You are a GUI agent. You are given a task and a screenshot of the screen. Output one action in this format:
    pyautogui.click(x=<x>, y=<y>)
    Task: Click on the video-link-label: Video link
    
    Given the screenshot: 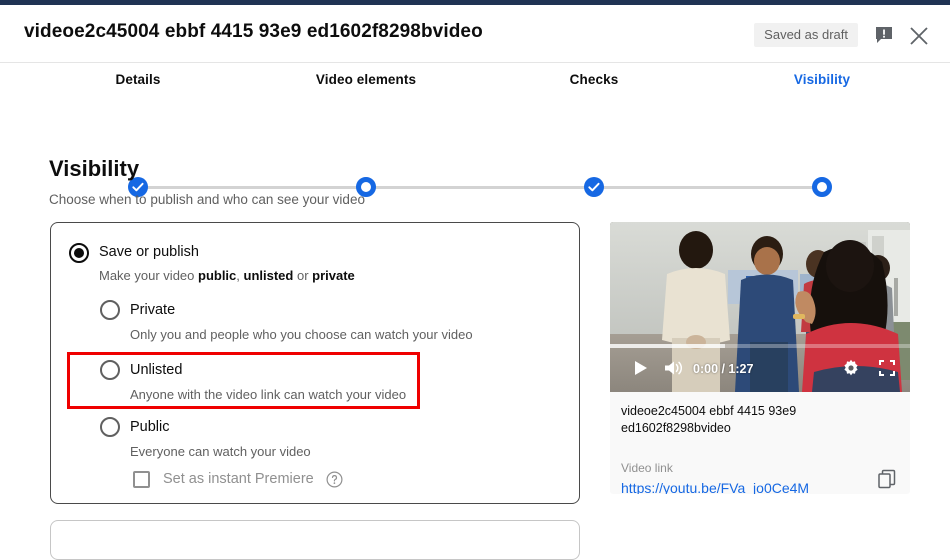 What is the action you would take?
    pyautogui.click(x=647, y=468)
    